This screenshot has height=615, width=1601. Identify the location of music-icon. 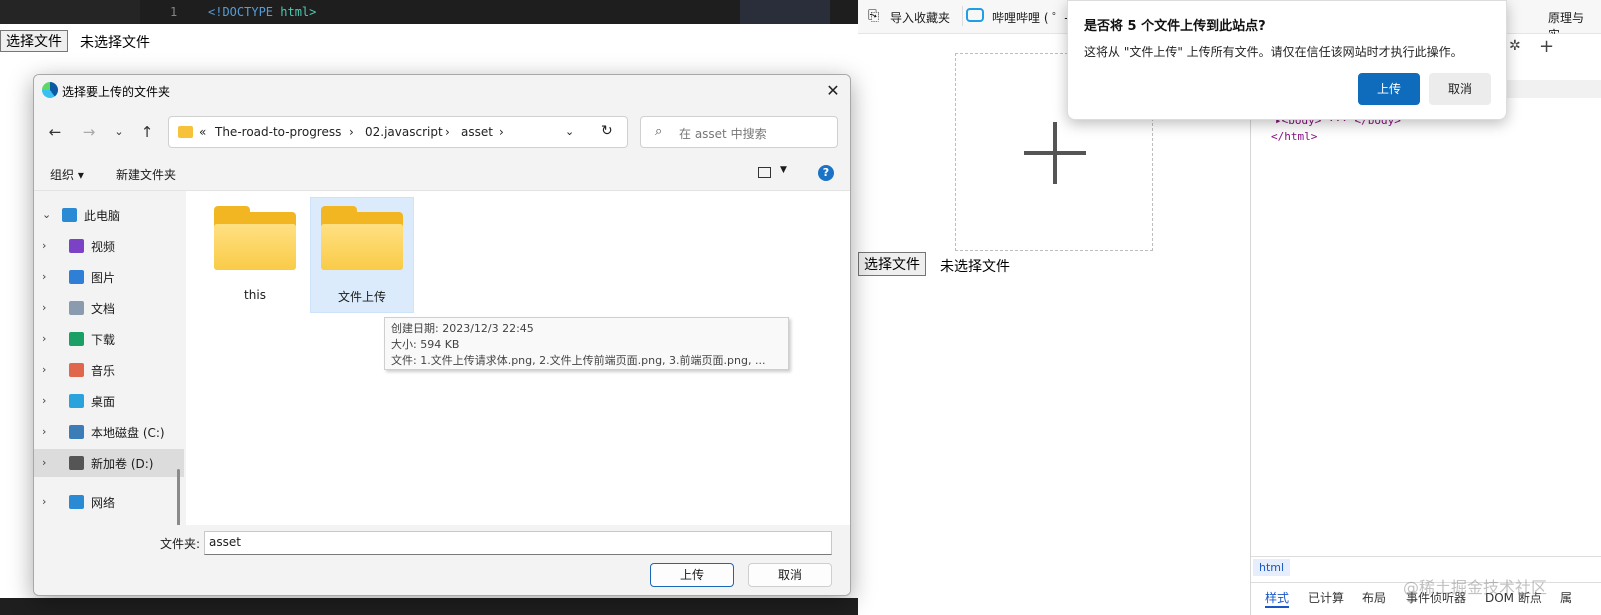
(76, 370).